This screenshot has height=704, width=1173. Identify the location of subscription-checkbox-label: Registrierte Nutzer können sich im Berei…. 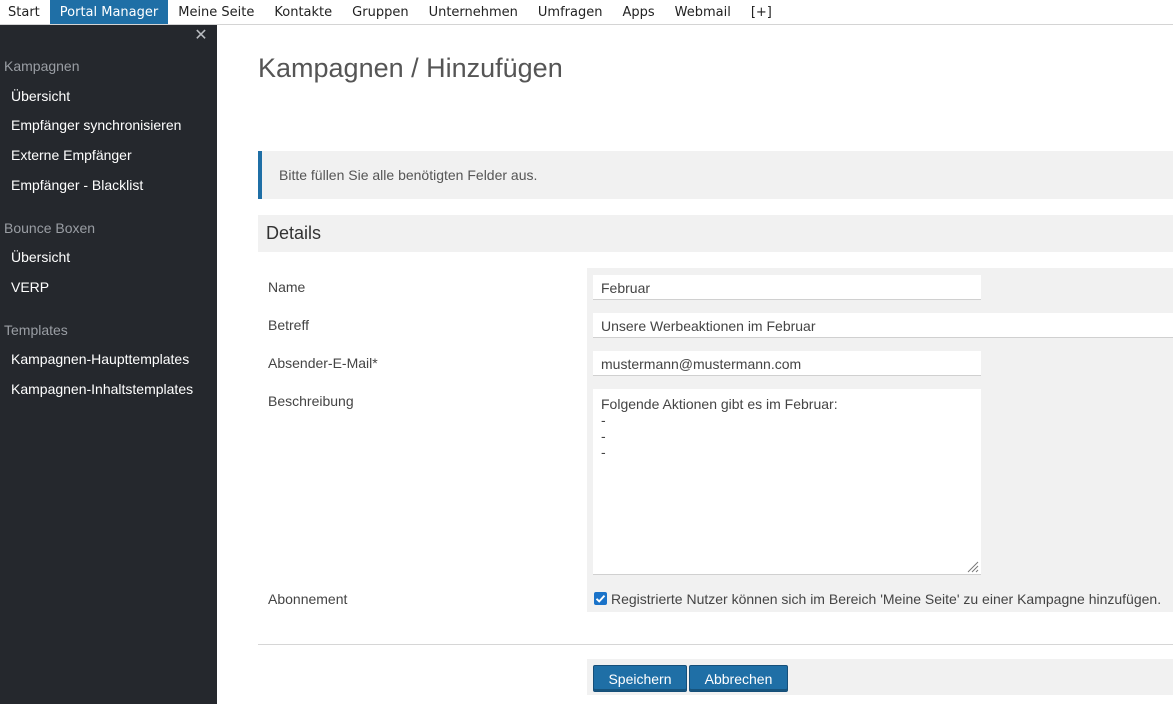
(886, 599).